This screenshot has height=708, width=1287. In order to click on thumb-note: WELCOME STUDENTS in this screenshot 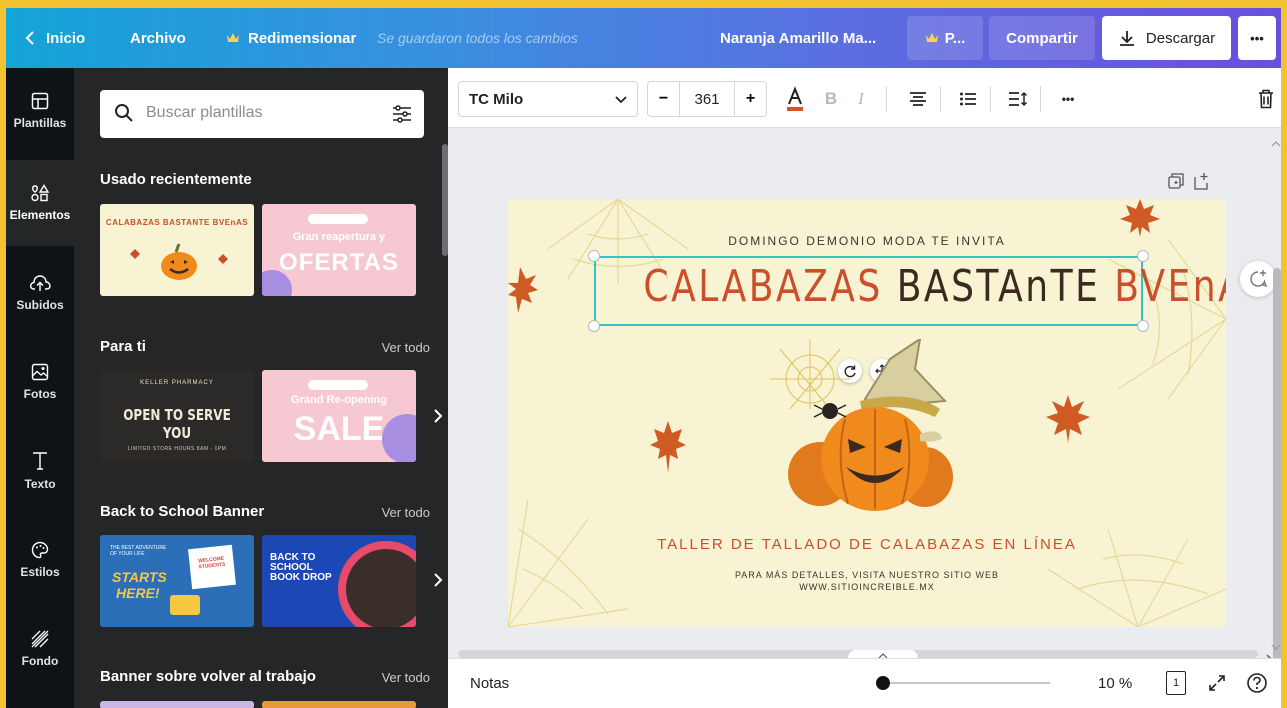, I will do `click(212, 567)`.